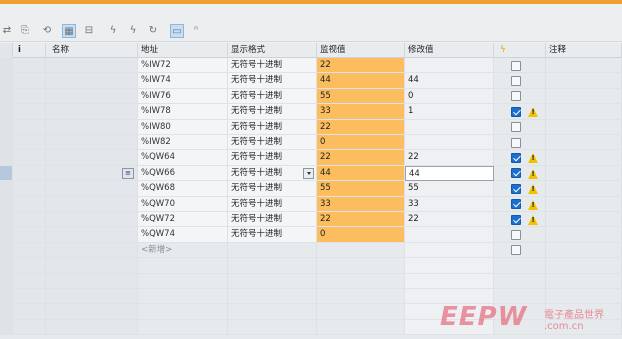  What do you see at coordinates (89, 31) in the screenshot?
I see `modify-icon: ⊟` at bounding box center [89, 31].